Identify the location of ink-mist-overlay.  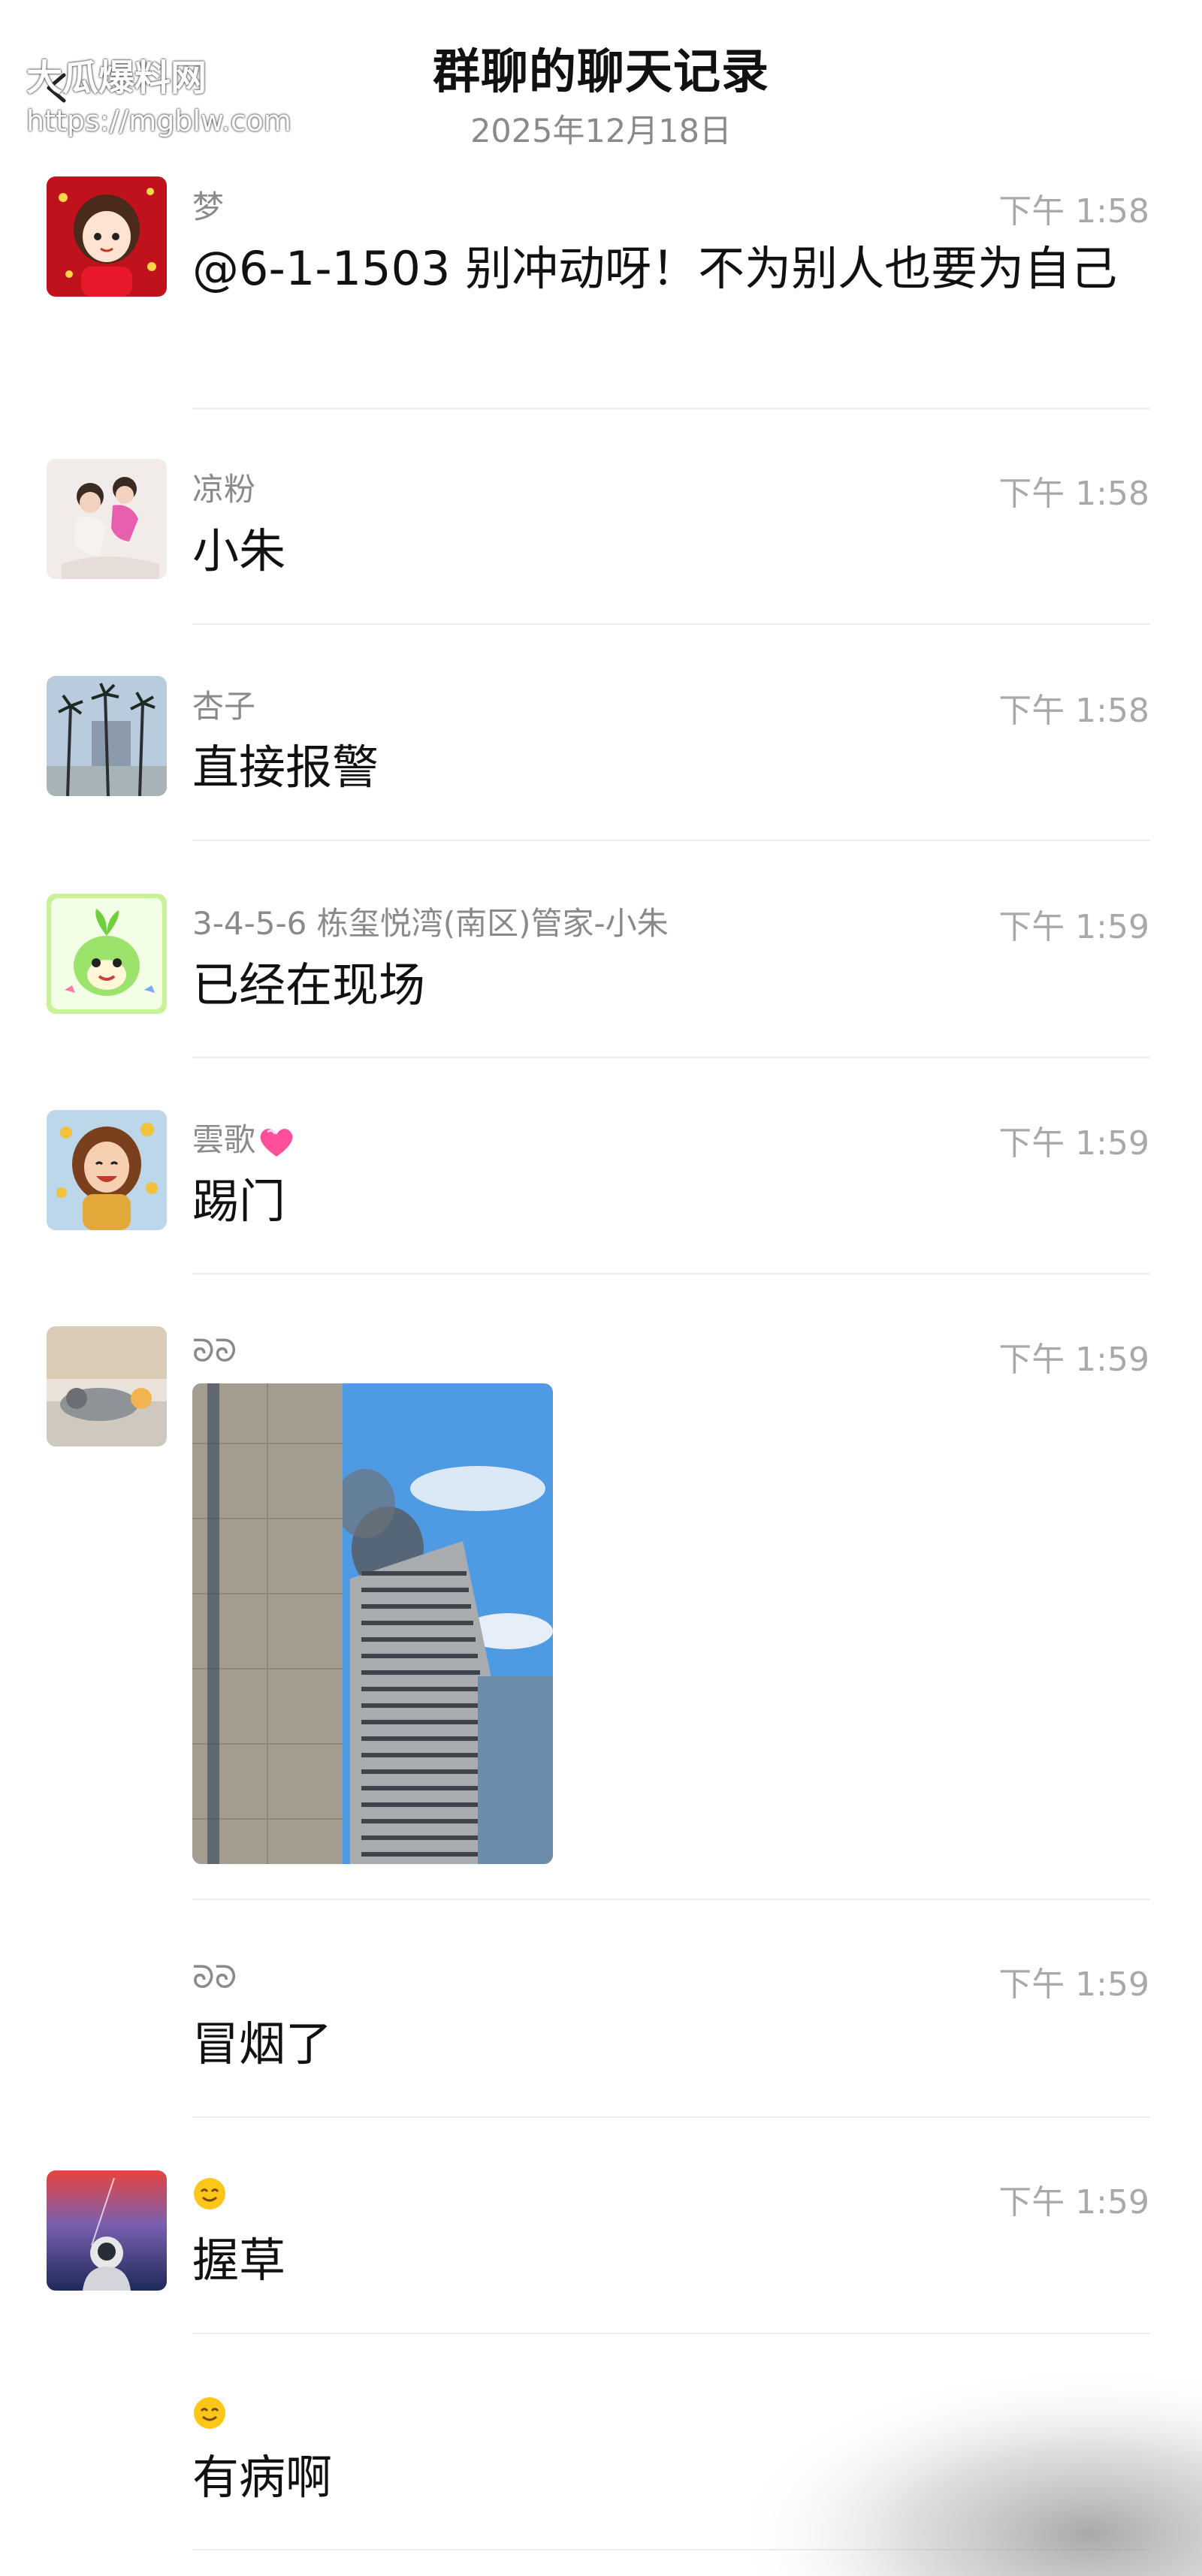
(976, 2471).